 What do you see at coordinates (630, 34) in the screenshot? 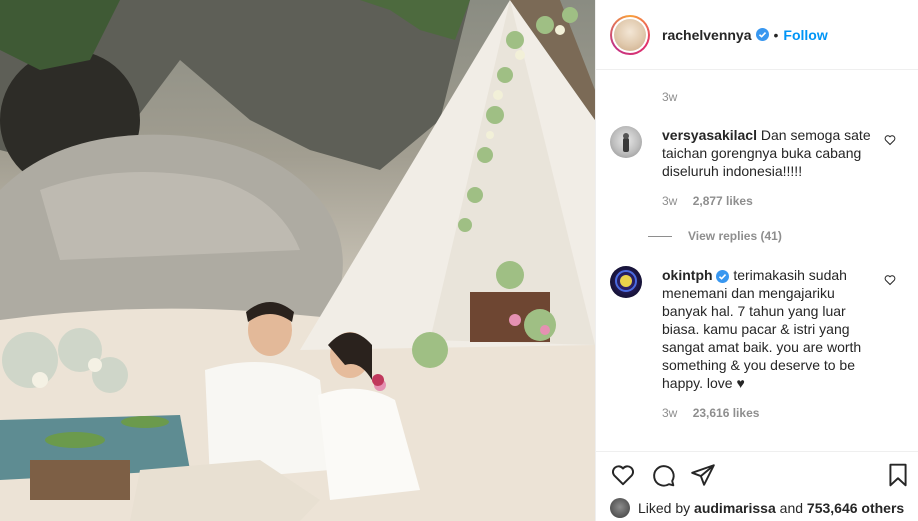
I see `author-avatar` at bounding box center [630, 34].